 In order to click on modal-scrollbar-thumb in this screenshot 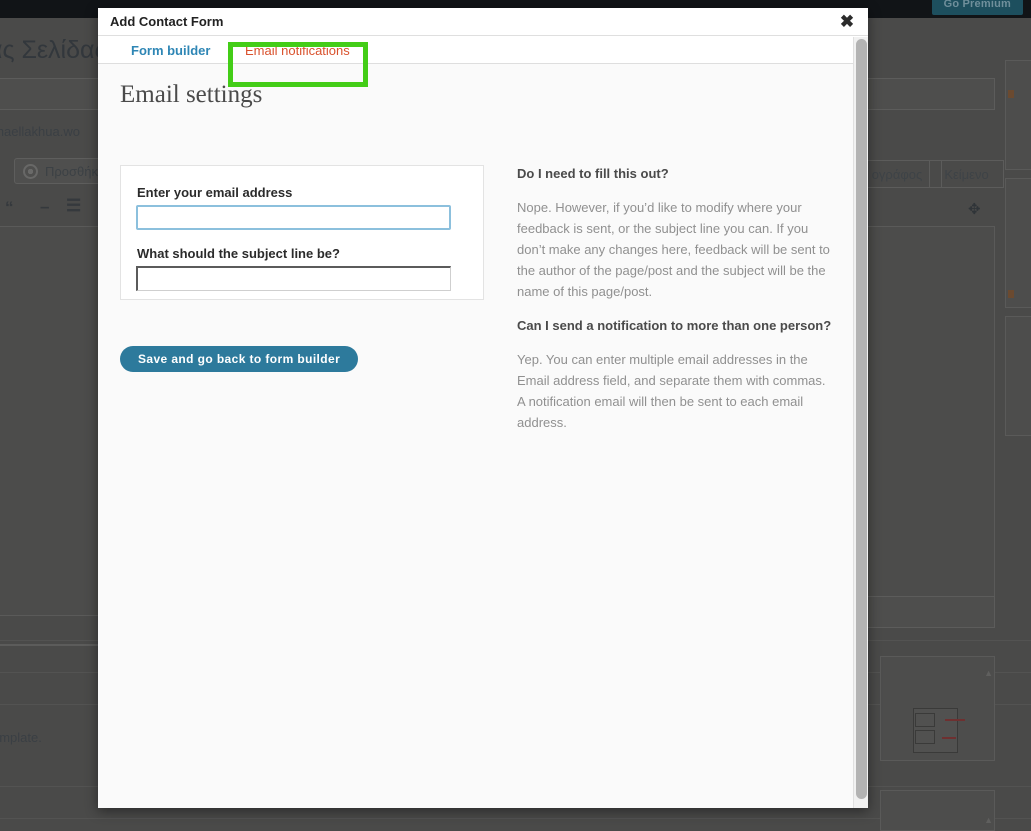, I will do `click(861, 419)`.